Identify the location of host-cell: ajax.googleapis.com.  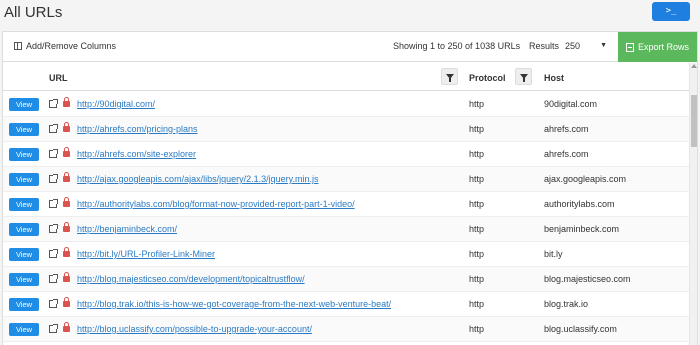
(585, 179).